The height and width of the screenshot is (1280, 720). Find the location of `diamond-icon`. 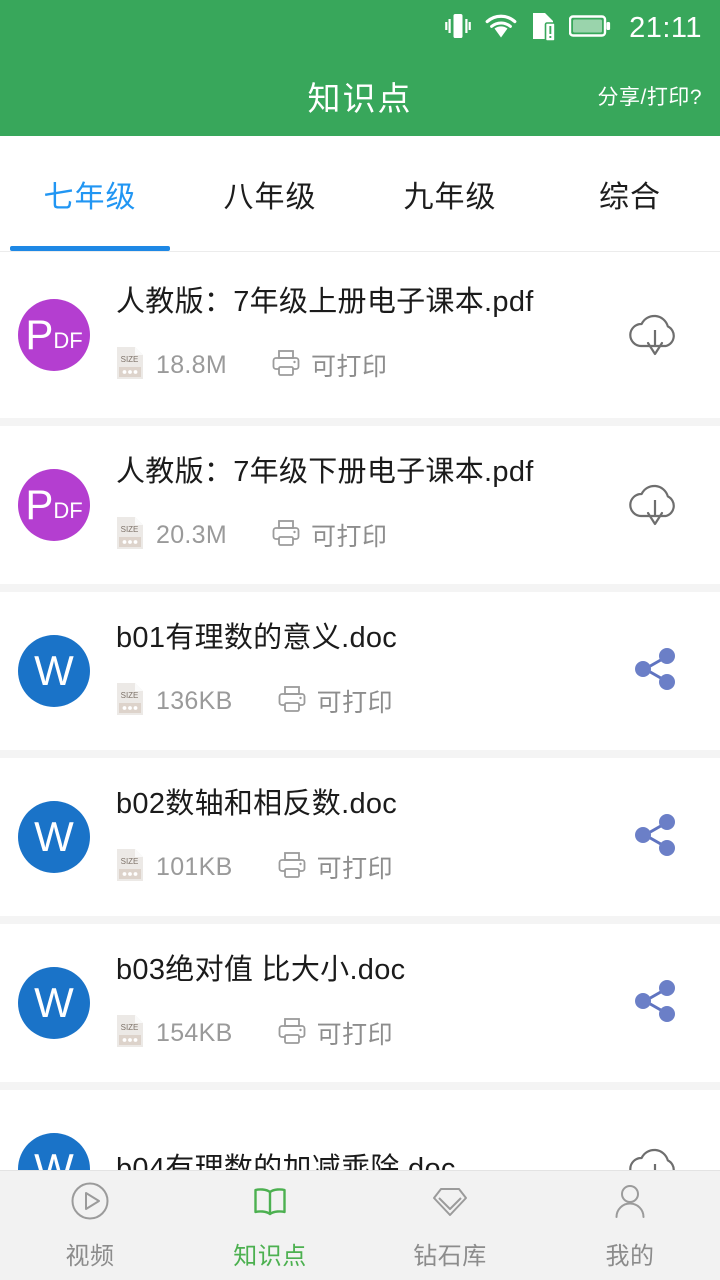

diamond-icon is located at coordinates (450, 1203).